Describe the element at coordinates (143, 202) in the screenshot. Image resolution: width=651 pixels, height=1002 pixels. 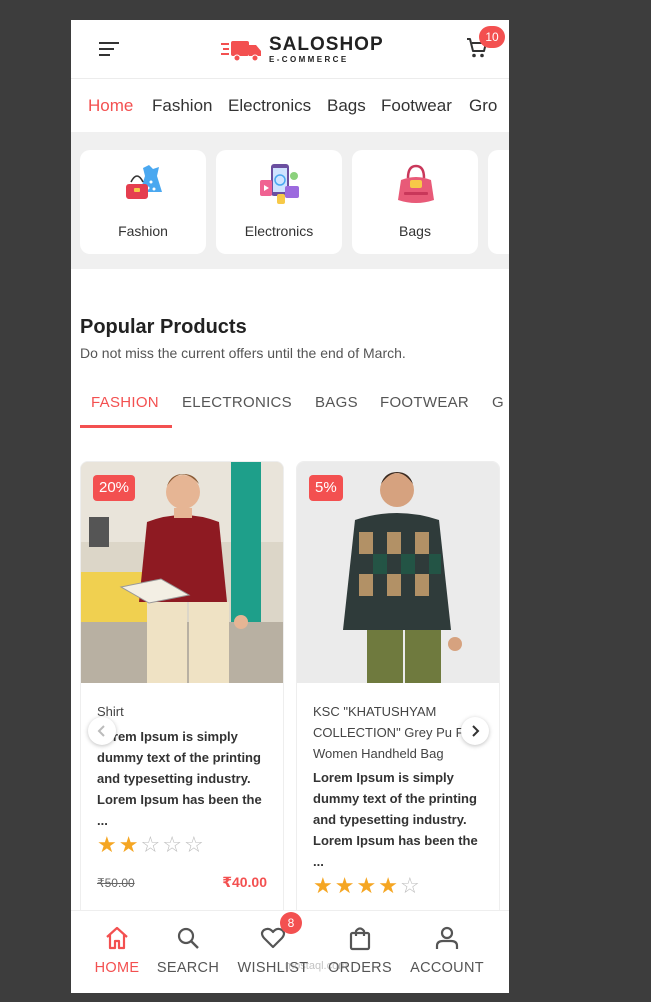
I see `category-card-fashion: Fashion` at that location.